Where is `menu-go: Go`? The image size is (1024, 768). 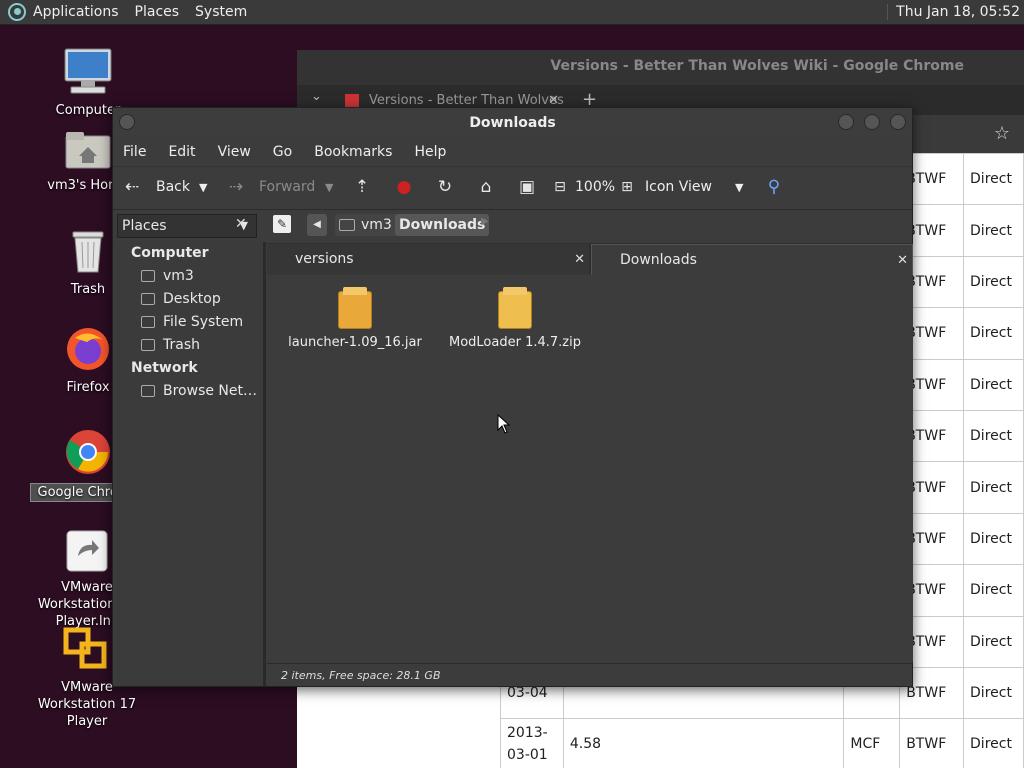
menu-go: Go is located at coordinates (282, 152).